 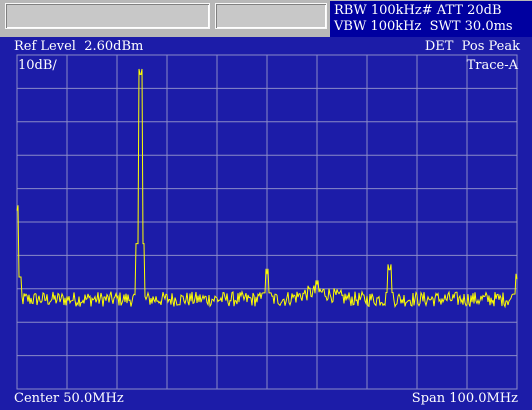 I want to click on vbw-swt-readout: VBW 100kHz SWT 30.0ms, so click(x=423, y=26).